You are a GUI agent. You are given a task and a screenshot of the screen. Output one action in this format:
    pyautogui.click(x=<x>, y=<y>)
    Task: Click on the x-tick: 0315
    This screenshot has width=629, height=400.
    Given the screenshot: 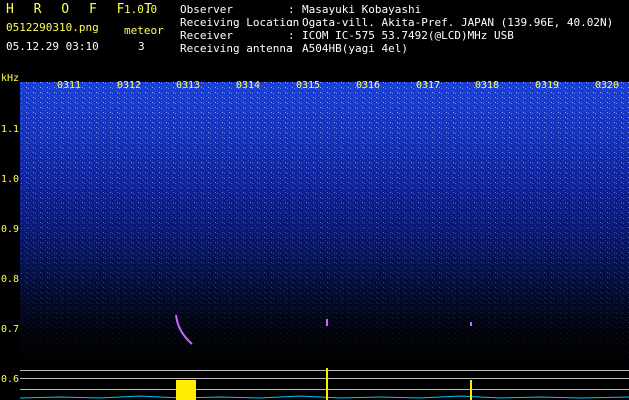 What is the action you would take?
    pyautogui.click(x=308, y=85)
    